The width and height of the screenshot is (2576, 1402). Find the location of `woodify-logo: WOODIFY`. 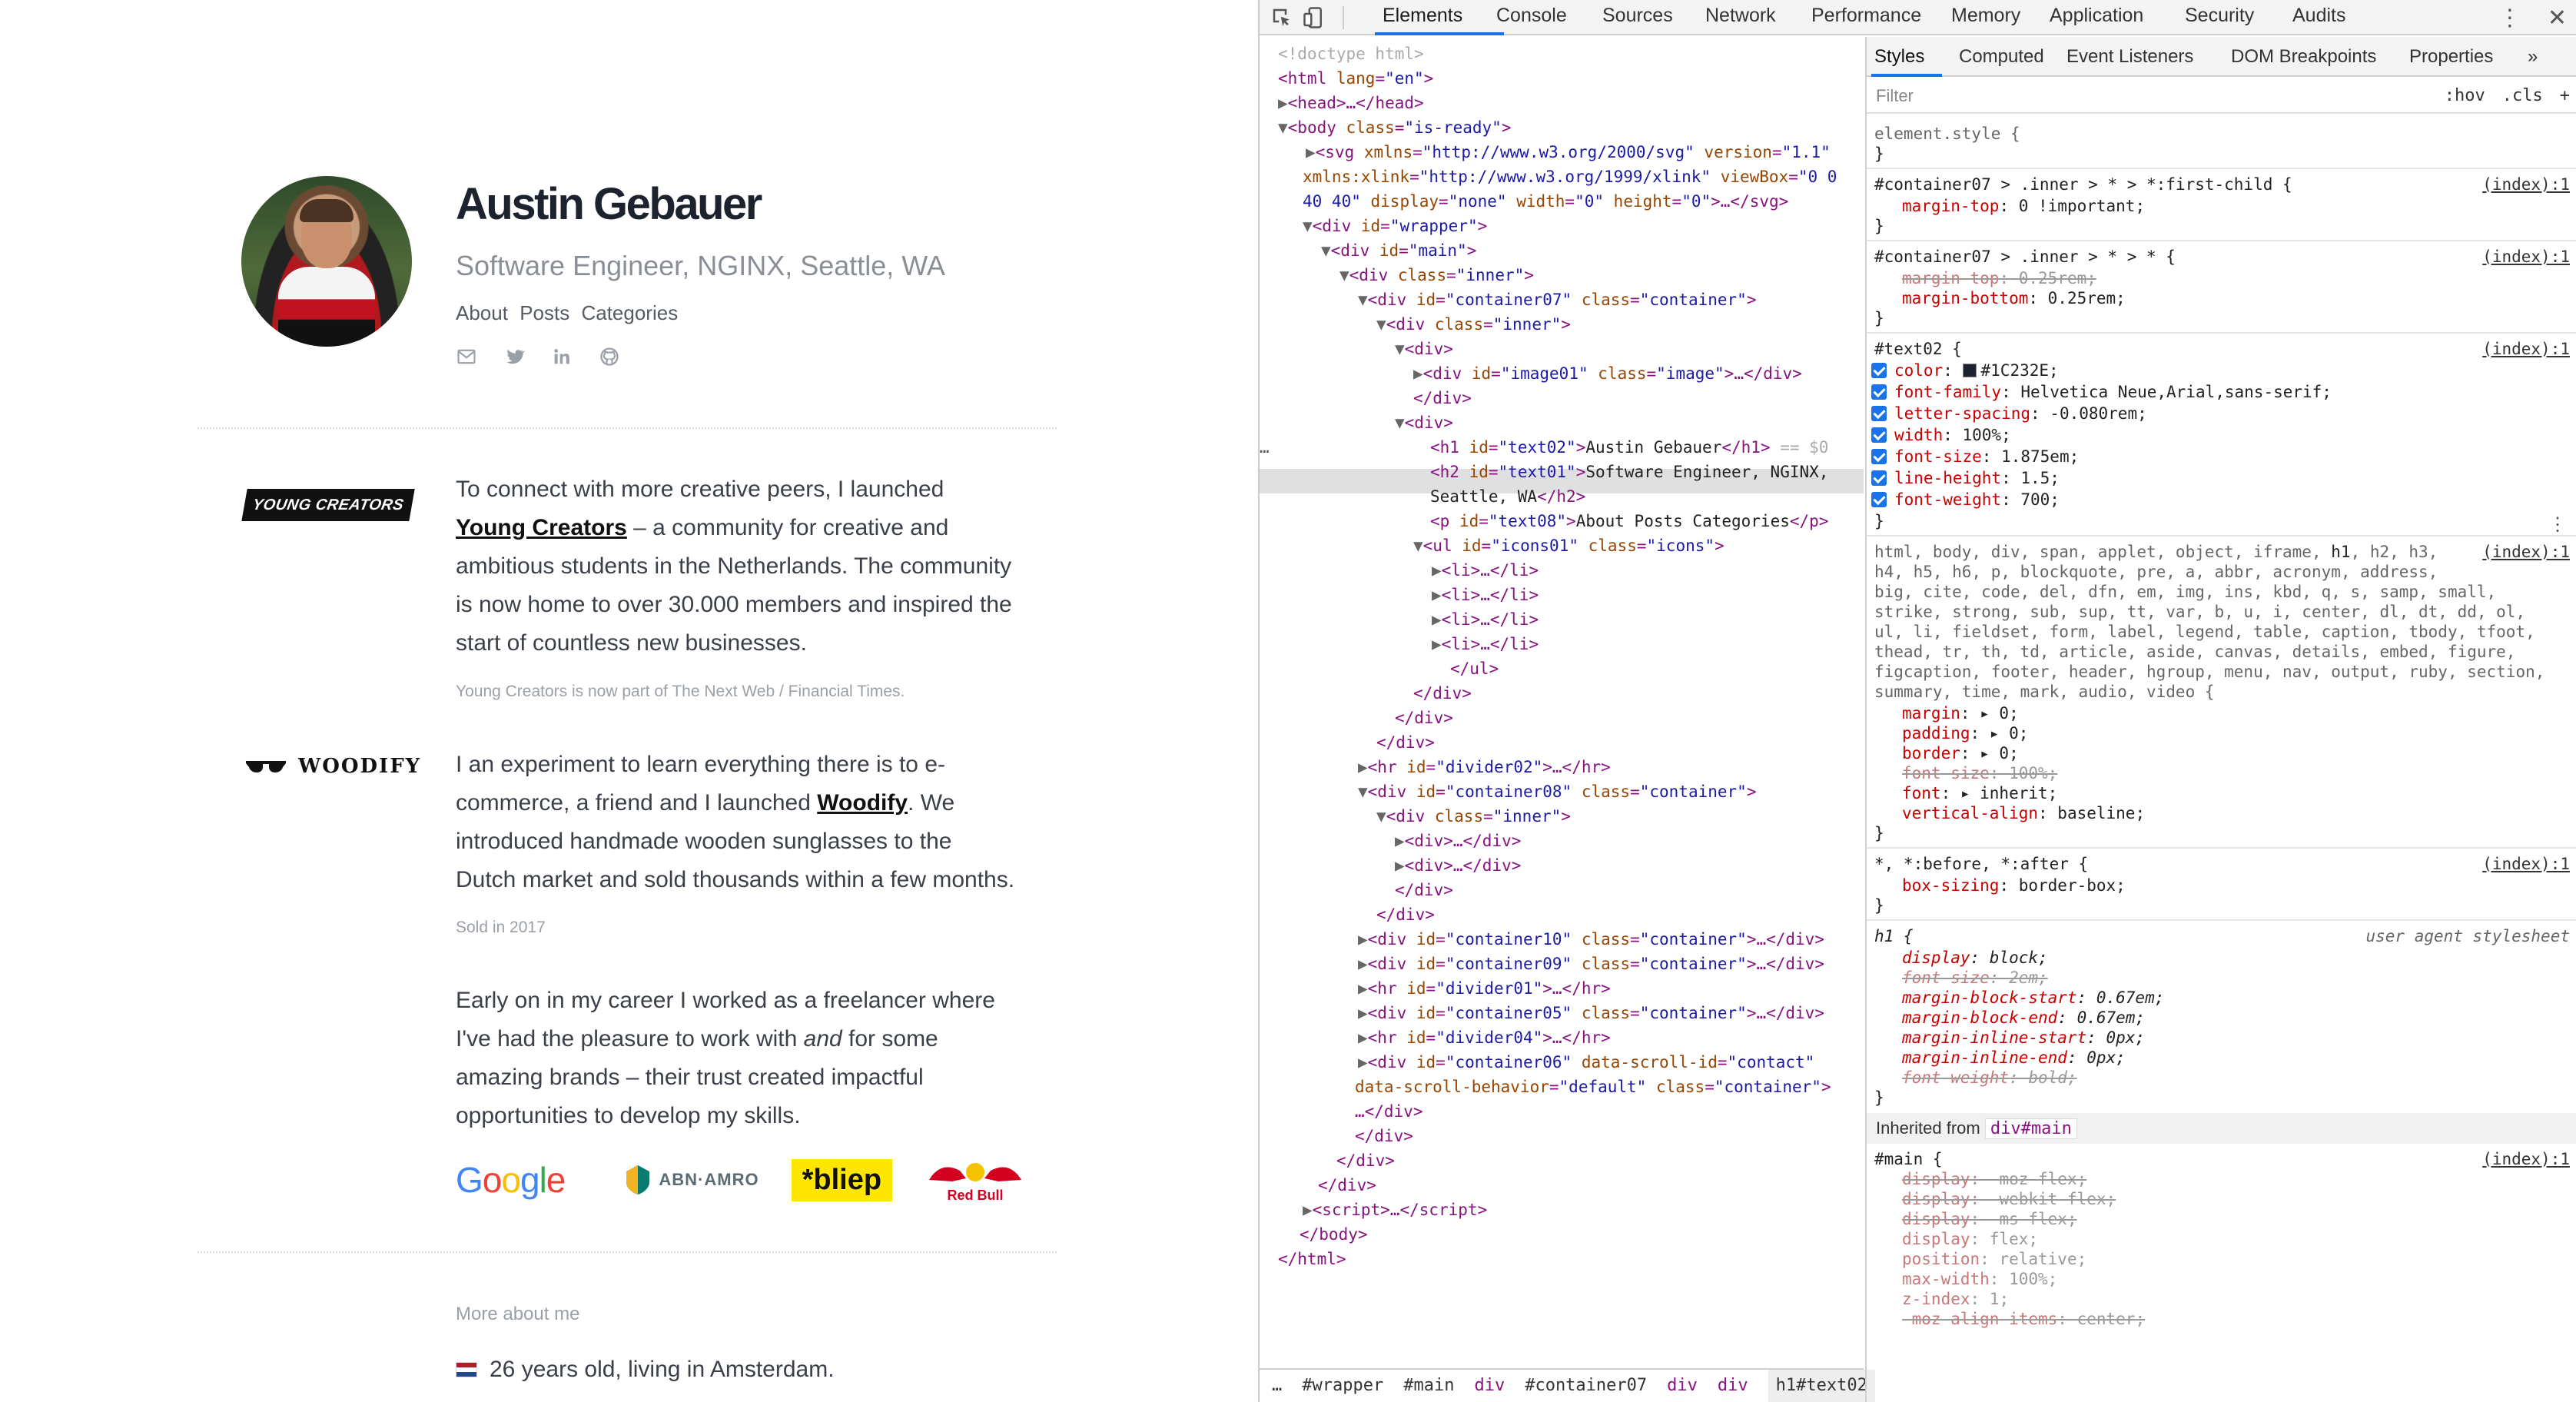

woodify-logo: WOODIFY is located at coordinates (332, 766).